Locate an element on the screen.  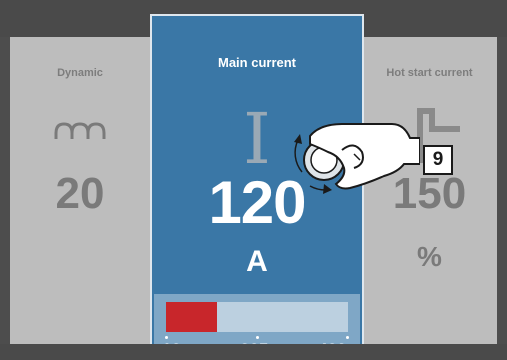
dynamic-value: 20 is located at coordinates (80, 193).